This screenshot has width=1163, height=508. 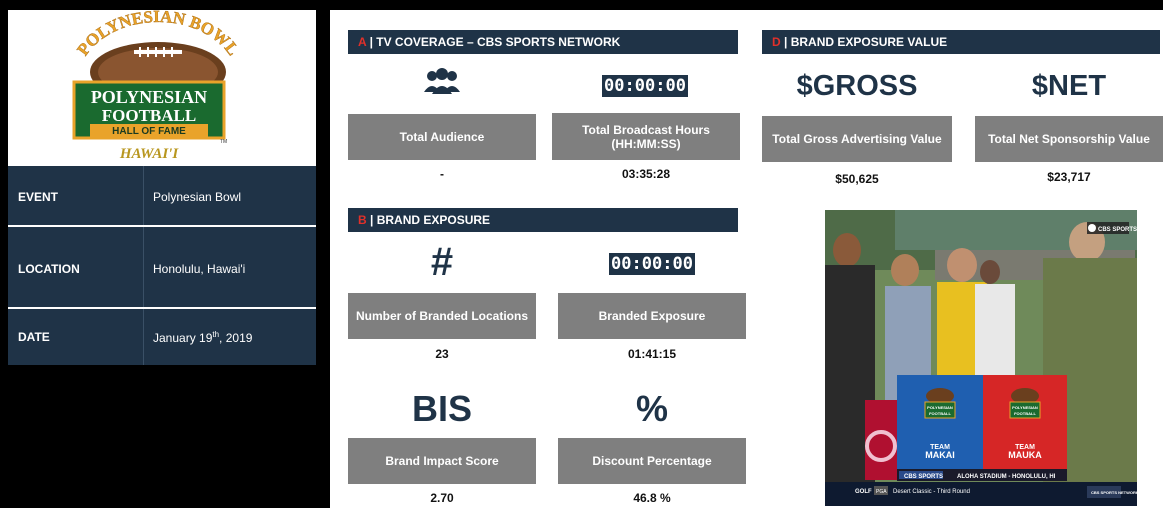 What do you see at coordinates (931, 492) in the screenshot?
I see `svg-text: Desert Classic - Third Round` at bounding box center [931, 492].